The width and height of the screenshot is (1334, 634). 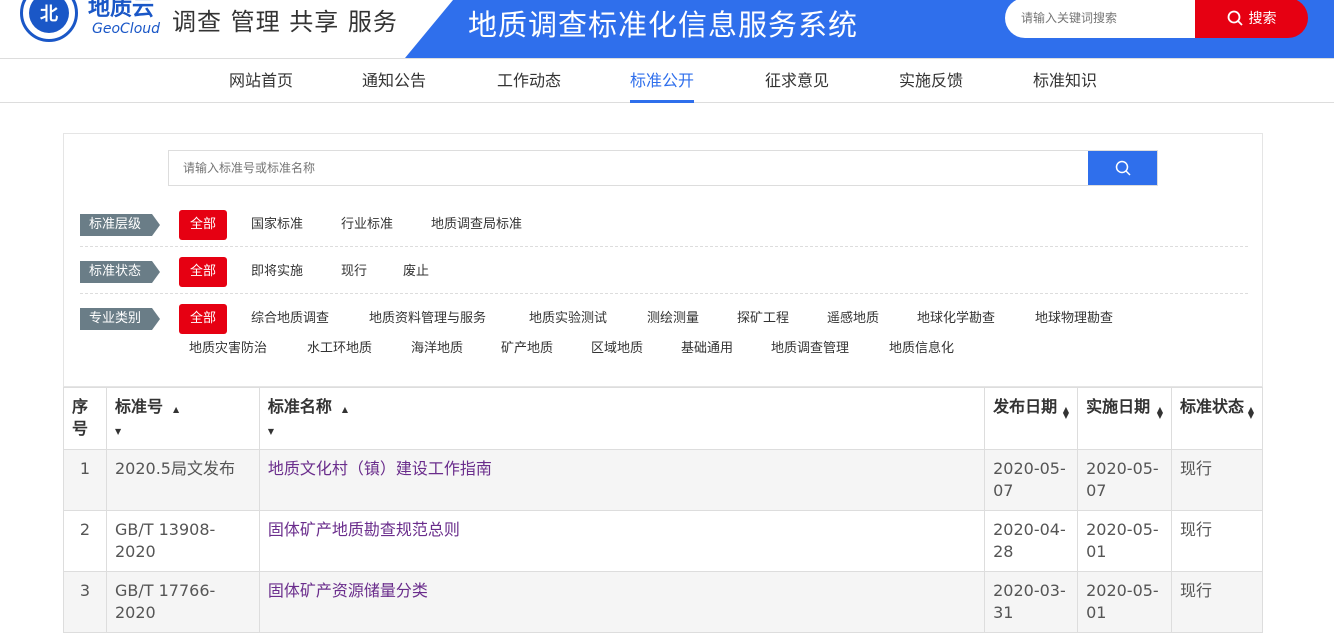 I want to click on column-header-status-label: 标准状态, so click(x=1212, y=406).